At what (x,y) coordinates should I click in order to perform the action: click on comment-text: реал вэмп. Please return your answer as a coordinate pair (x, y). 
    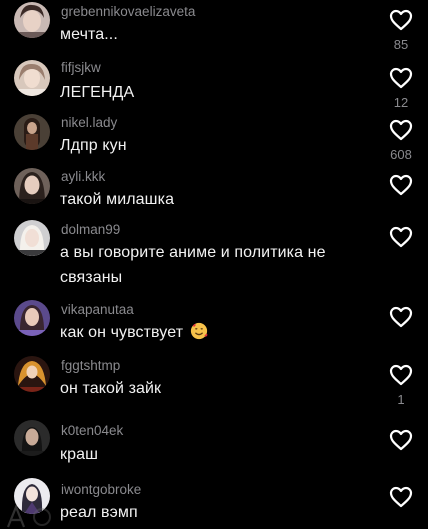
    Looking at the image, I should click on (99, 512).